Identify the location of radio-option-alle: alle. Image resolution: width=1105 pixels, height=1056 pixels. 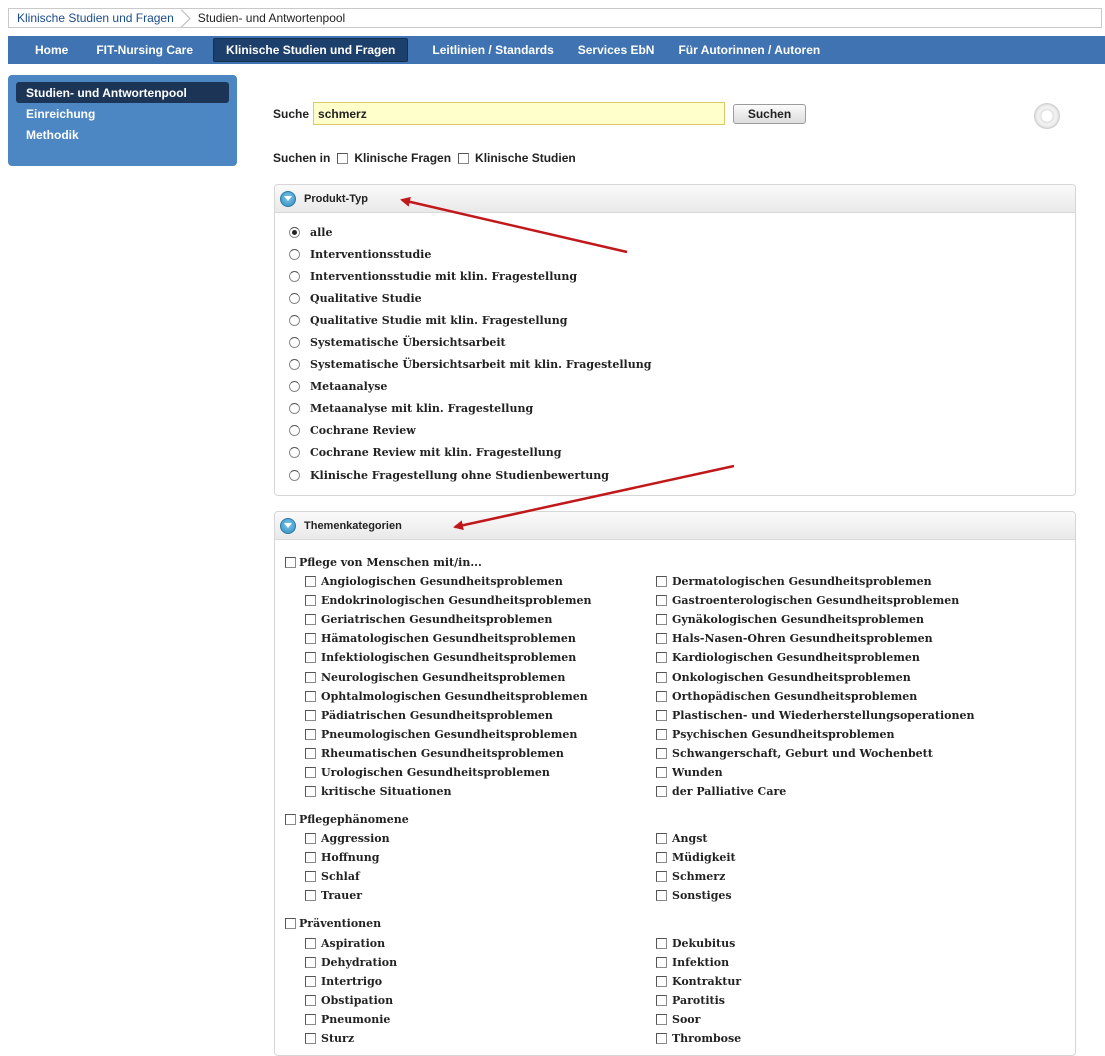
(682, 232).